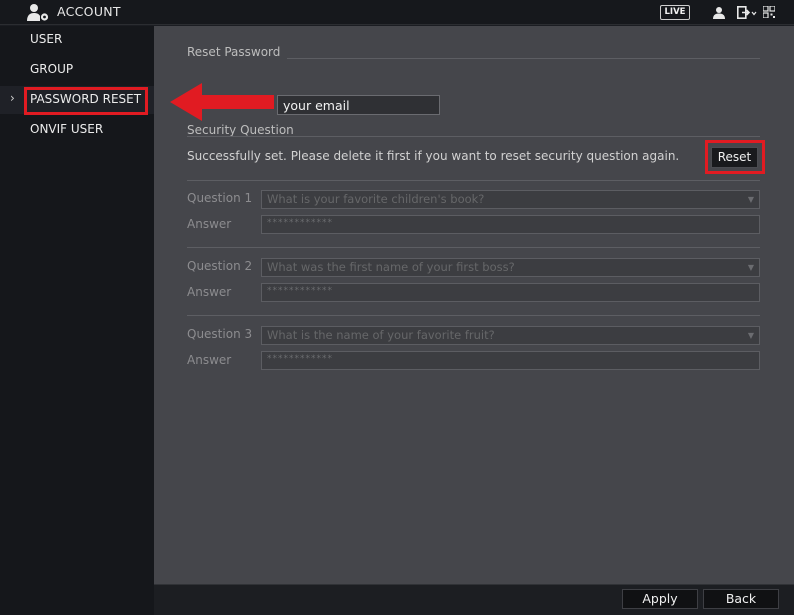 This screenshot has width=794, height=615. Describe the element at coordinates (376, 199) in the screenshot. I see `question-select-value: What is your favorite children's book?` at that location.